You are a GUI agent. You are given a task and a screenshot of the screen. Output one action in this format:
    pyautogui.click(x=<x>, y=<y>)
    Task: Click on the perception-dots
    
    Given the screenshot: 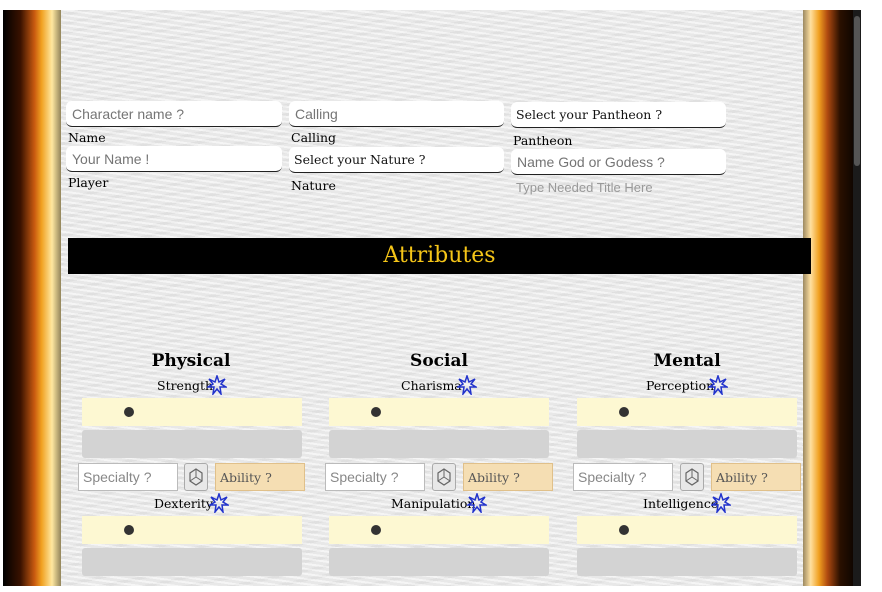 What is the action you would take?
    pyautogui.click(x=687, y=412)
    